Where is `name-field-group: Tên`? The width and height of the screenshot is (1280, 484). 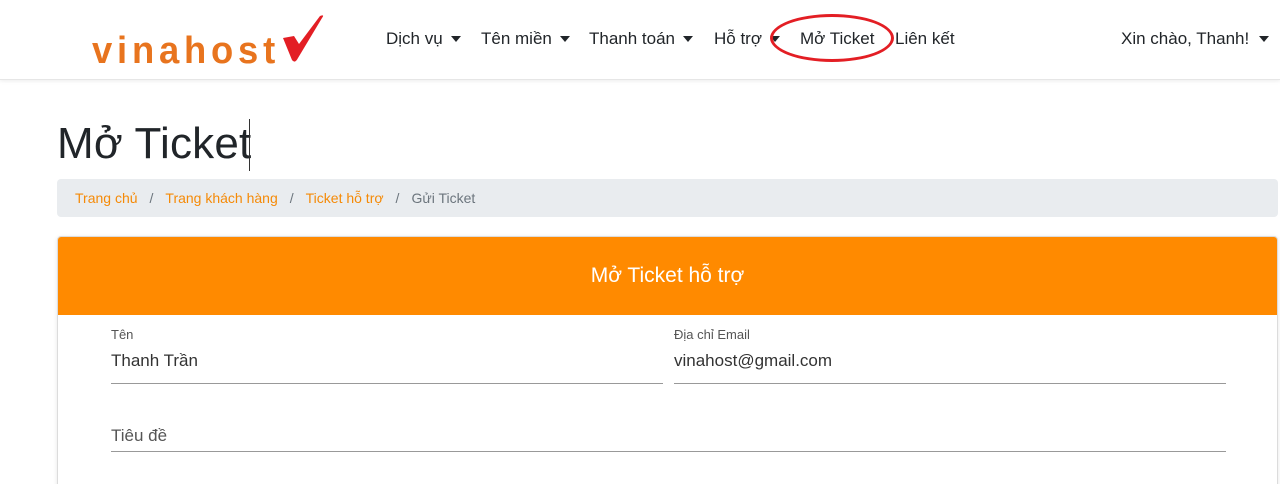
name-field-group: Tên is located at coordinates (387, 356).